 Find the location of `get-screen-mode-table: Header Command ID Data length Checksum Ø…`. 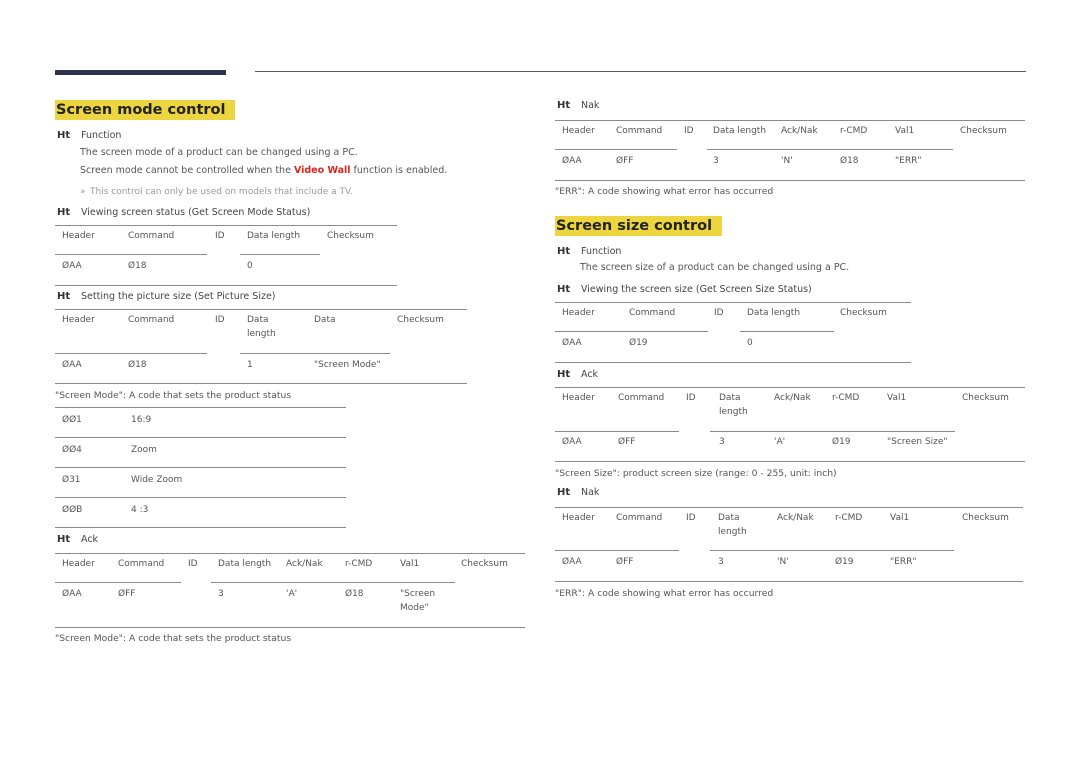

get-screen-mode-table: Header Command ID Data length Checksum Ø… is located at coordinates (226, 256).